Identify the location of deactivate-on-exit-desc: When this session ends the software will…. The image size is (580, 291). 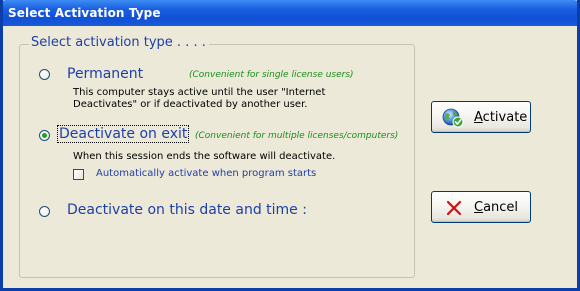
(204, 156).